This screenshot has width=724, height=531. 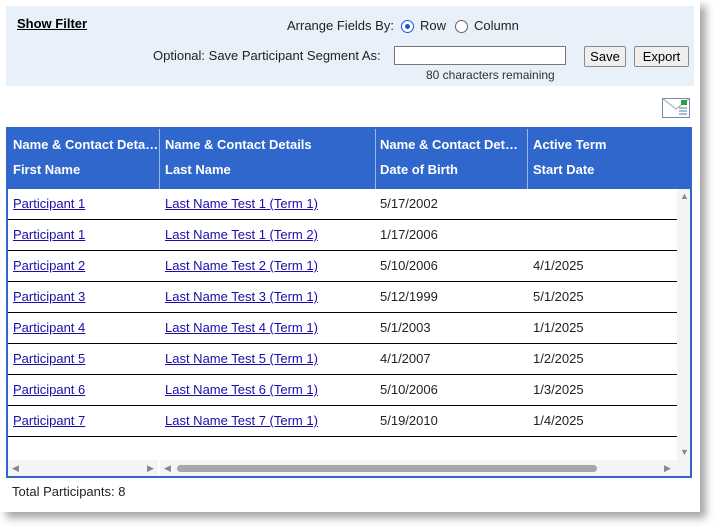 I want to click on export-button: Export, so click(x=661, y=56).